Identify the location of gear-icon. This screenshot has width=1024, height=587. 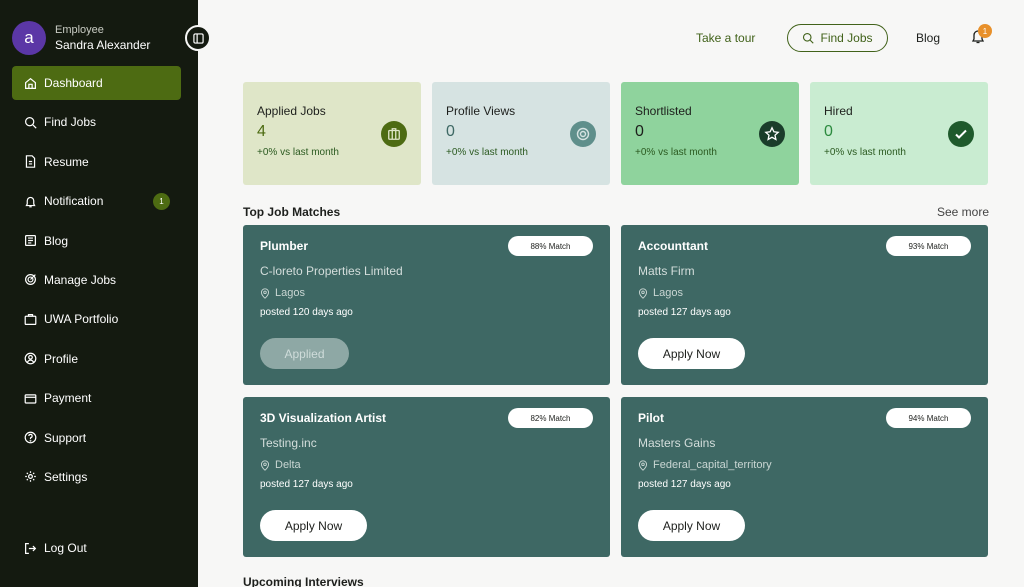
(30, 477).